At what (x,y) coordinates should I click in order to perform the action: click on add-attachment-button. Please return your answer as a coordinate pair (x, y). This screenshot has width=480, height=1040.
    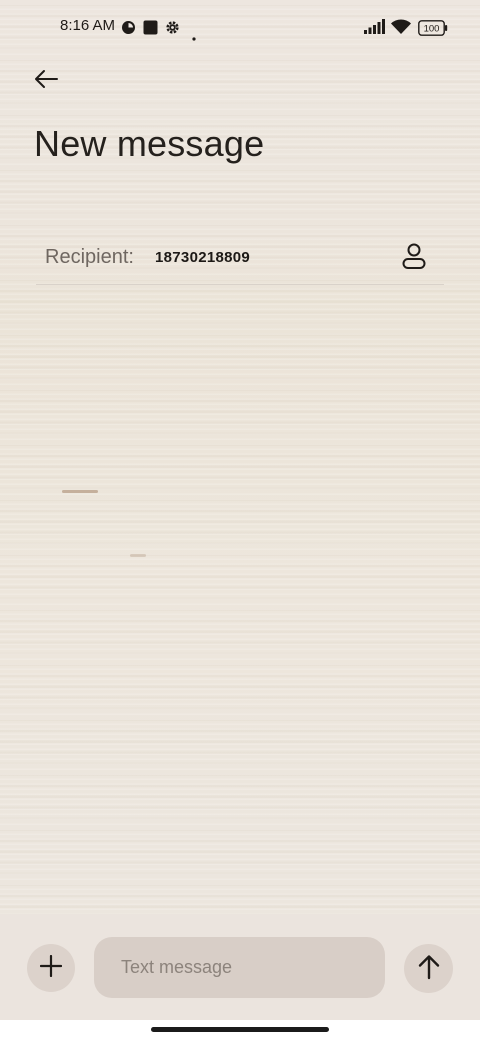
    Looking at the image, I should click on (51, 968).